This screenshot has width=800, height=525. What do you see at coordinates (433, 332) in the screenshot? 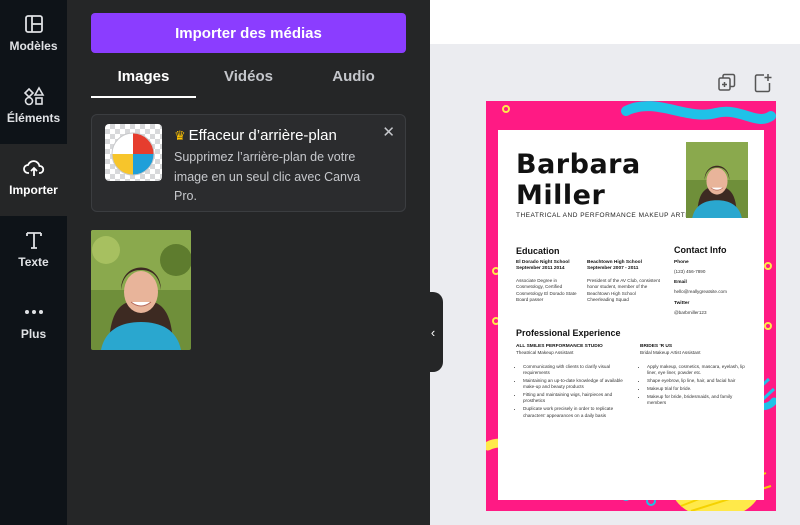
I see `collapse-panel-button: ‹` at bounding box center [433, 332].